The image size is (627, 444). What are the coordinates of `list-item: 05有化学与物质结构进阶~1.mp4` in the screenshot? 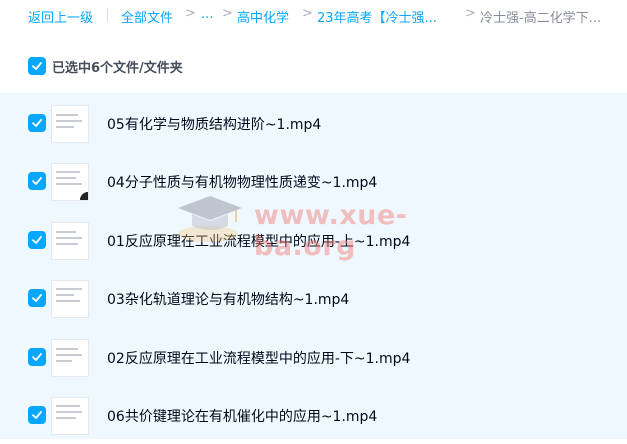 It's located at (313, 123).